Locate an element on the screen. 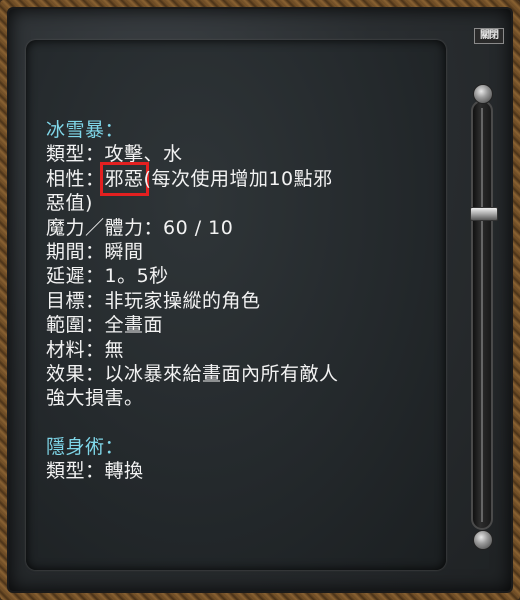  spell-duration: 期間：瞬間 is located at coordinates (95, 252).